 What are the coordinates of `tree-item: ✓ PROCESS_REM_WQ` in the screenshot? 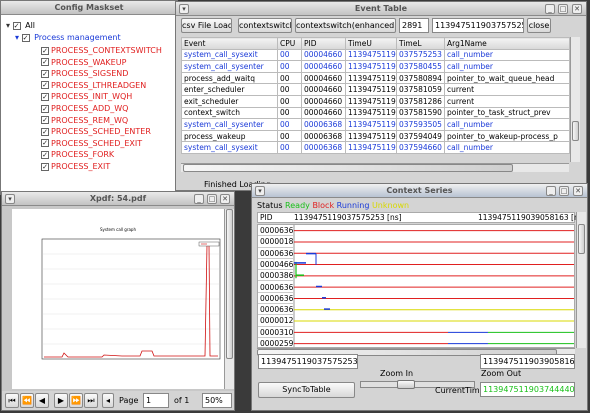 It's located at (84, 121).